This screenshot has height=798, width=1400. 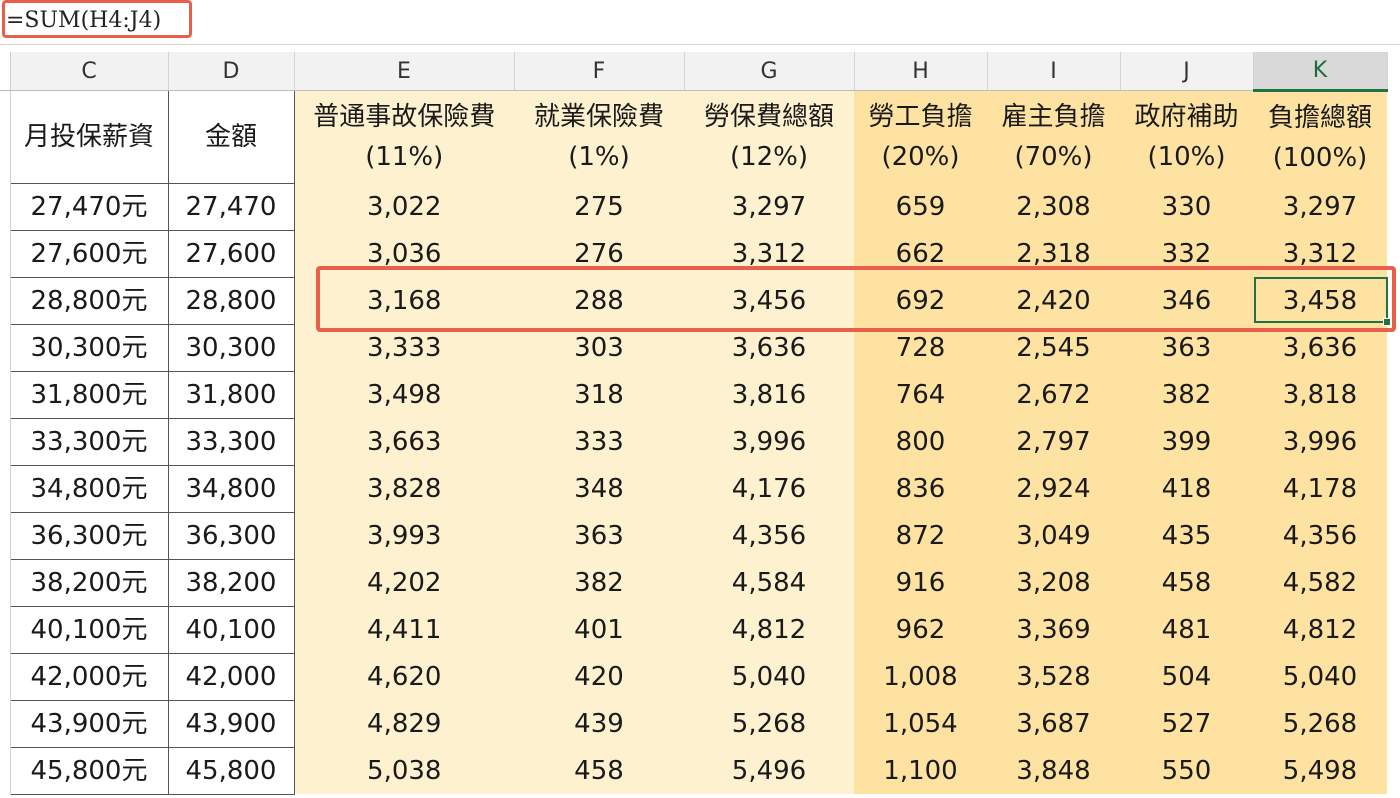 What do you see at coordinates (1053, 347) in the screenshot?
I see `cell-i: 2,545` at bounding box center [1053, 347].